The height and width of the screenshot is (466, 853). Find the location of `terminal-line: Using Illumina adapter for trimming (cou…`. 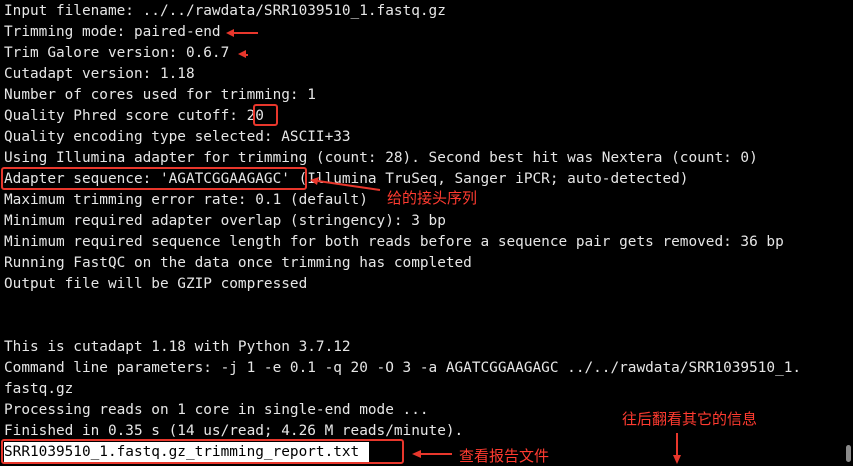

terminal-line: Using Illumina adapter for trimming (cou… is located at coordinates (381, 158).